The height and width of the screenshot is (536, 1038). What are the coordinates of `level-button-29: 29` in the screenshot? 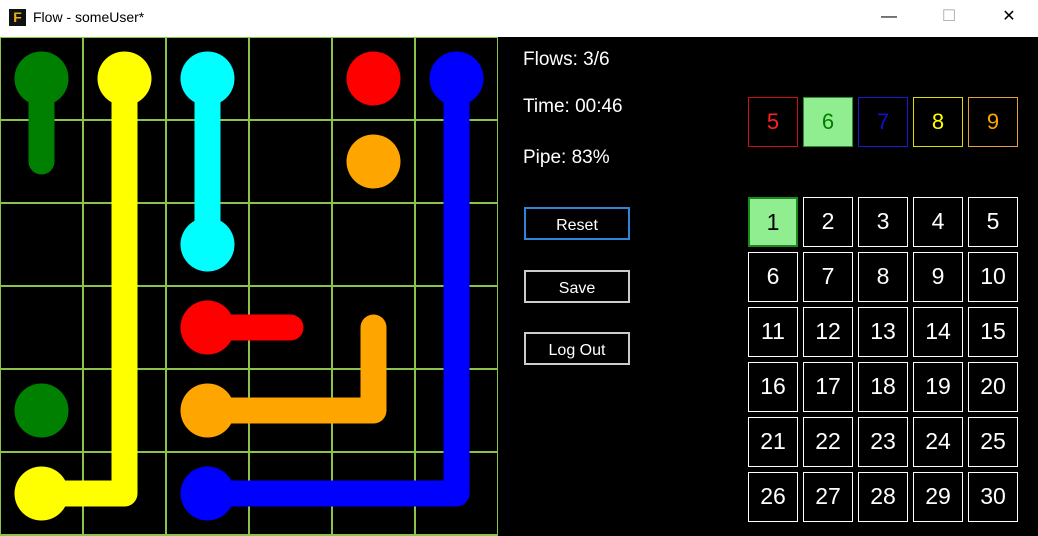 It's located at (938, 497).